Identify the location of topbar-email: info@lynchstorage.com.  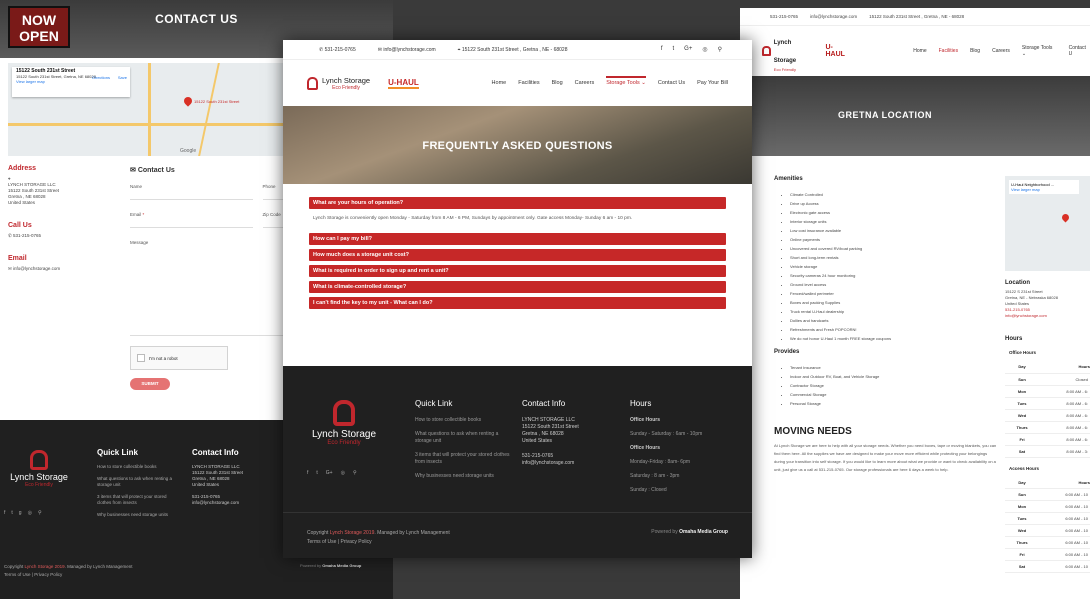
(833, 16).